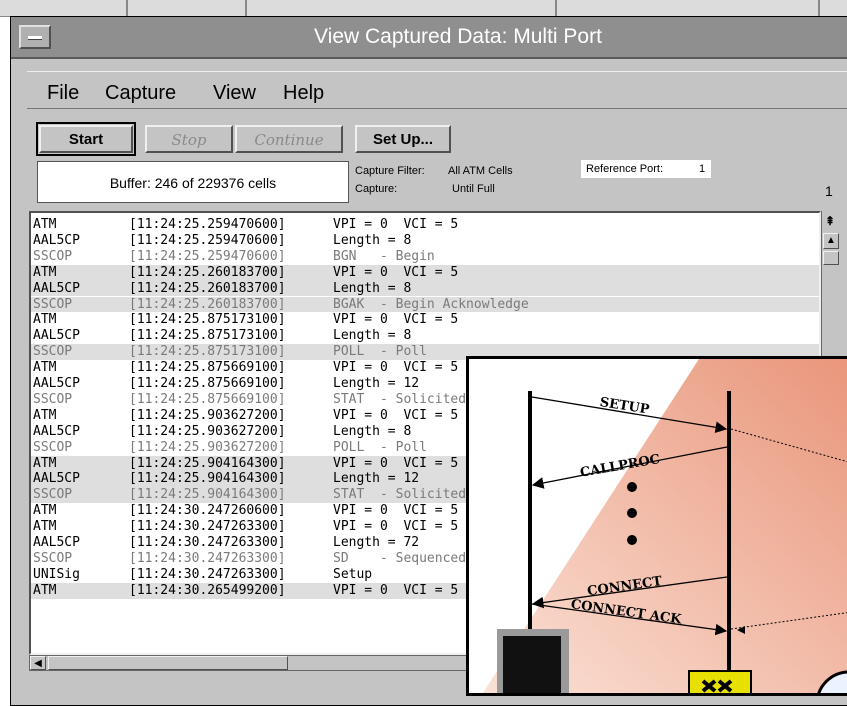 The width and height of the screenshot is (847, 706). I want to click on stop-button: Stop, so click(189, 139).